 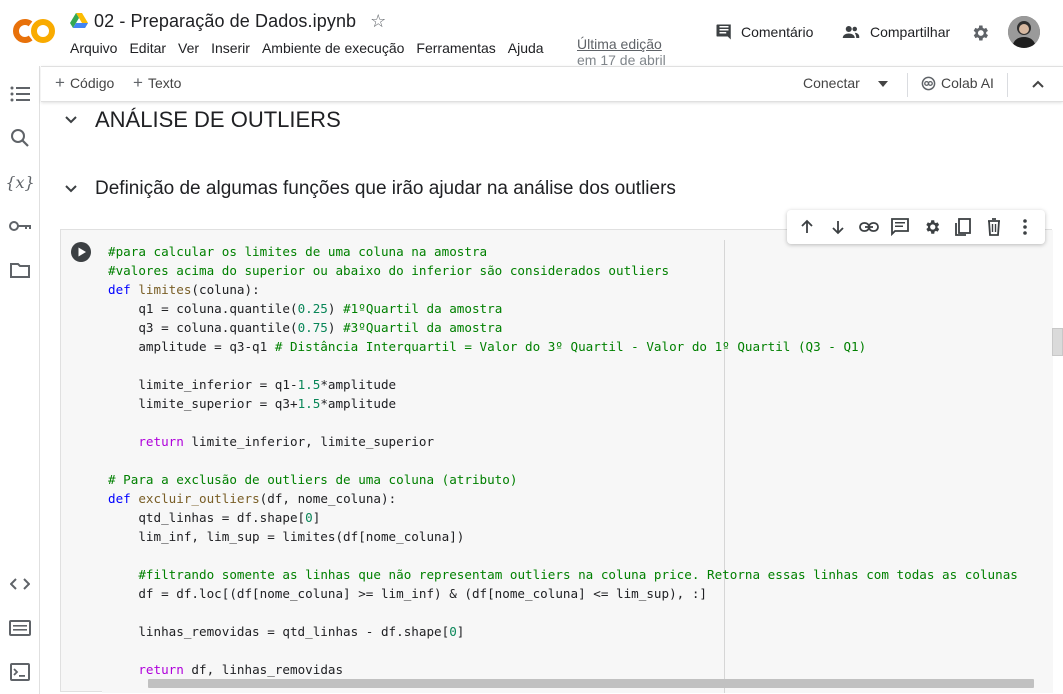 What do you see at coordinates (967, 83) in the screenshot?
I see `colab-ai-label: Colab AI` at bounding box center [967, 83].